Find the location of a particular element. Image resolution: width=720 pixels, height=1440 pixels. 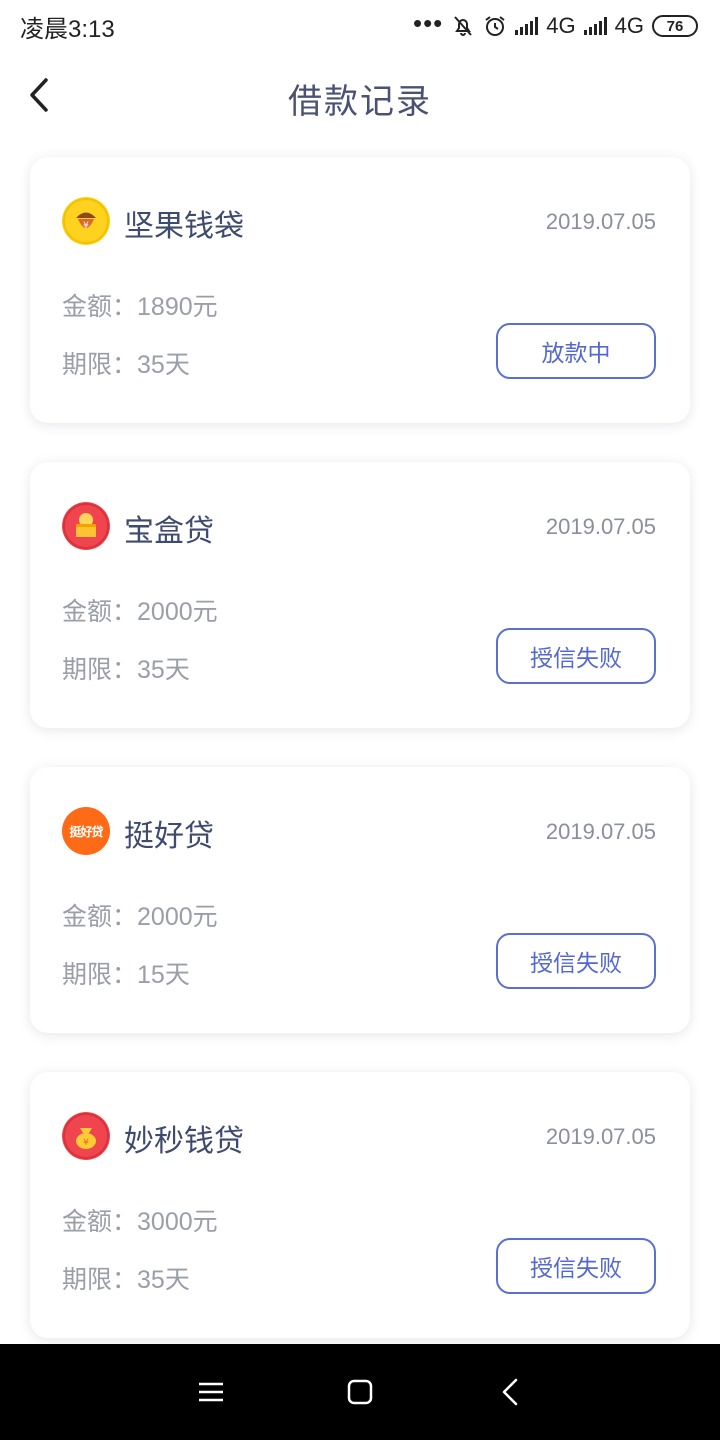

status-button: 放款中 is located at coordinates (576, 351).